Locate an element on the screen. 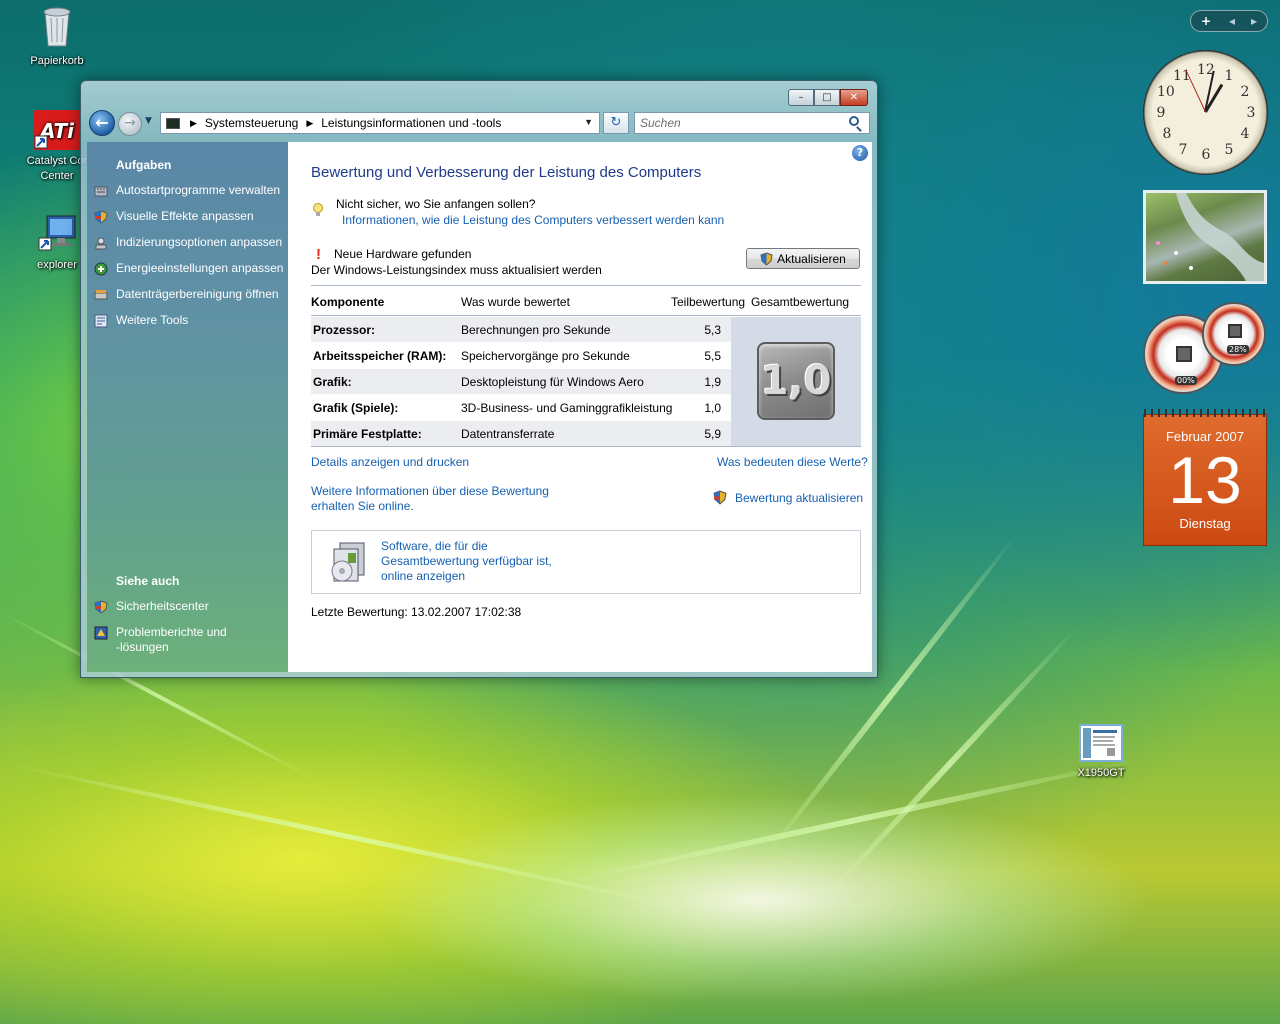 The image size is (1280, 1024). recycle-bin-icon is located at coordinates (57, 26).